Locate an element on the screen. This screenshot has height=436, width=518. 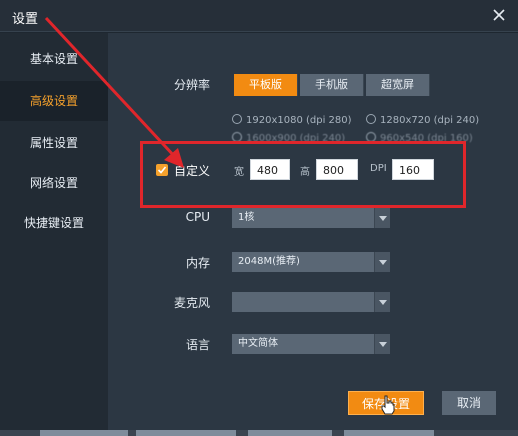
microphone-label: 麦克风 is located at coordinates (191, 303).